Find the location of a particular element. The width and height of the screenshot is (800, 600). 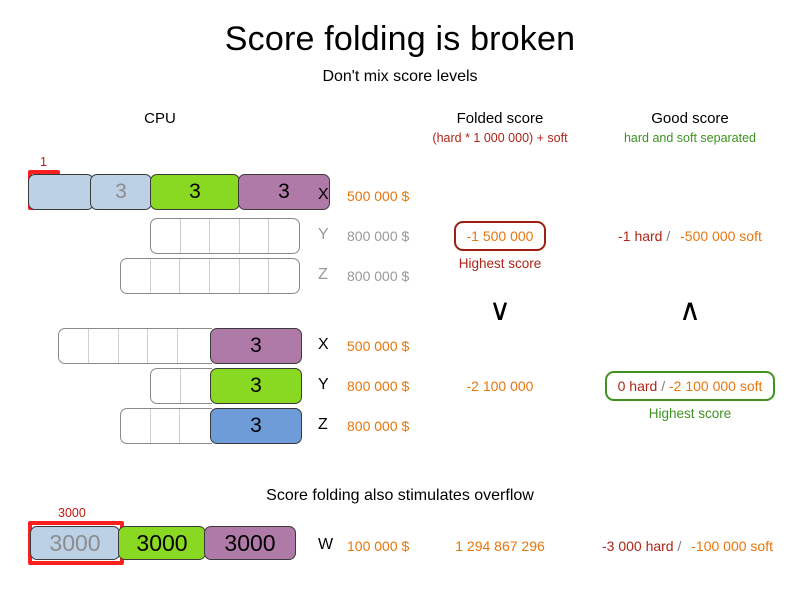

bar-empty-part-x-group2 is located at coordinates (135, 346).